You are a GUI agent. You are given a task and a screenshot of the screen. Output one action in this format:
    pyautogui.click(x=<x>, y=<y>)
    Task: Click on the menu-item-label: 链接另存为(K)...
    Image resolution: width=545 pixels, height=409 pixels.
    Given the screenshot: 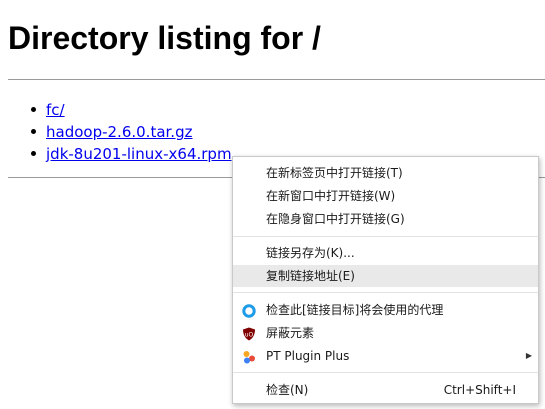 What is the action you would take?
    pyautogui.click(x=310, y=253)
    